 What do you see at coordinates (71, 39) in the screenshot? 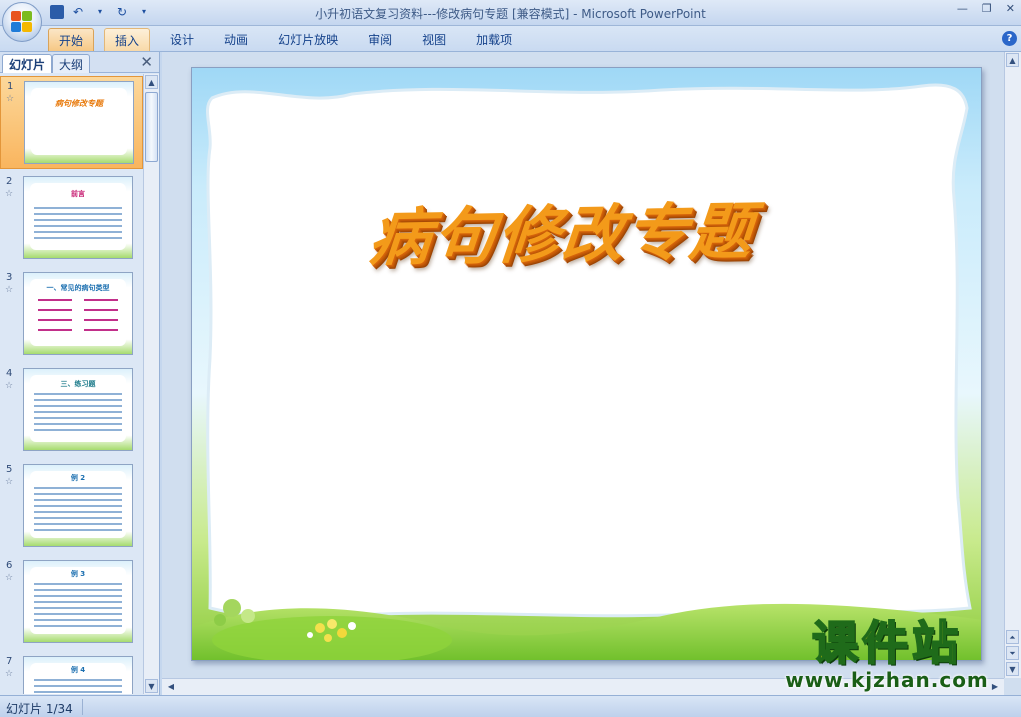
I see `tab-home: 开始` at bounding box center [71, 39].